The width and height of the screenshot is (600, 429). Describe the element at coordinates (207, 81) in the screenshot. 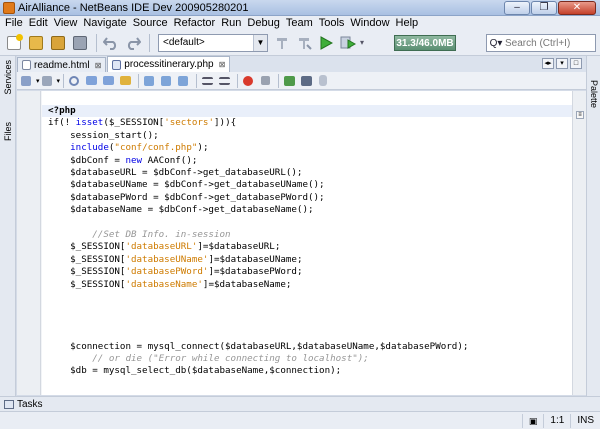

I see `shift-left-button` at that location.